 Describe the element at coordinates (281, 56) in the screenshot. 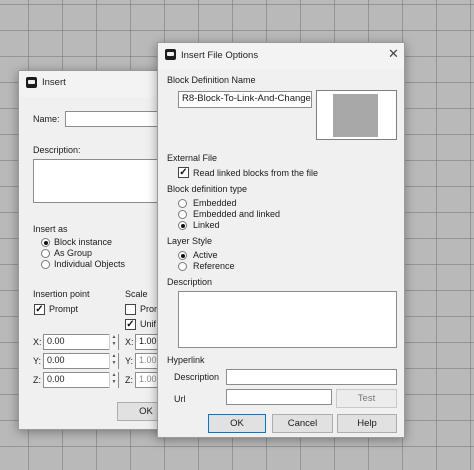

I see `options-title-bar: Insert File Options ✕` at that location.